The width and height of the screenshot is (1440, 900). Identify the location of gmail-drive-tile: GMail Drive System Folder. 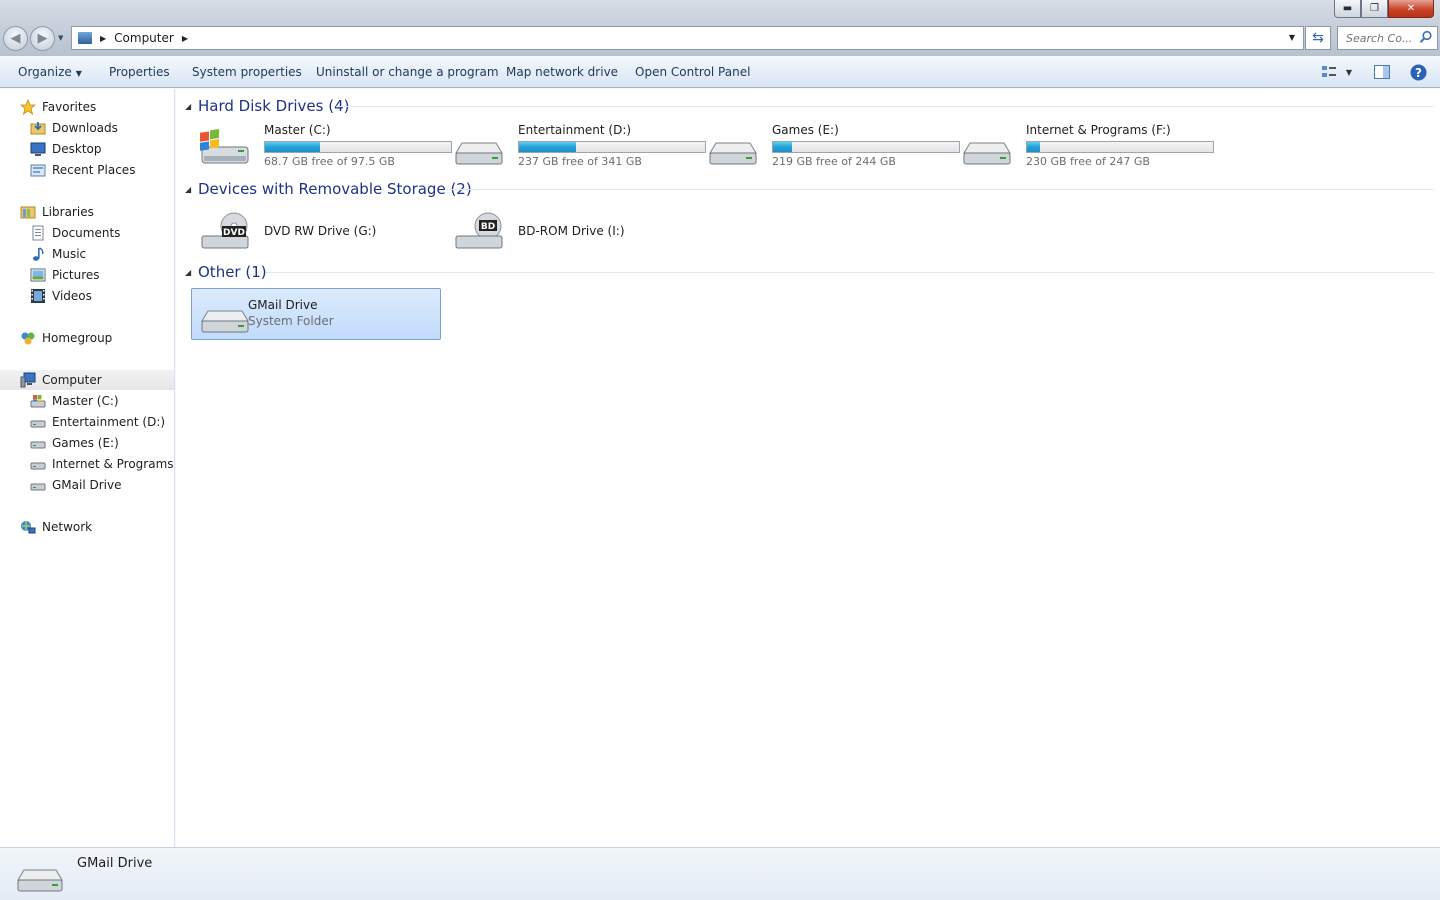
(316, 314).